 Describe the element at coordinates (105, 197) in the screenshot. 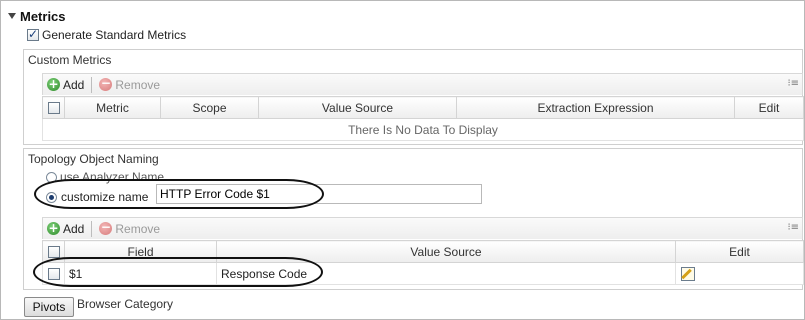

I see `customize-name-label: customize name` at that location.